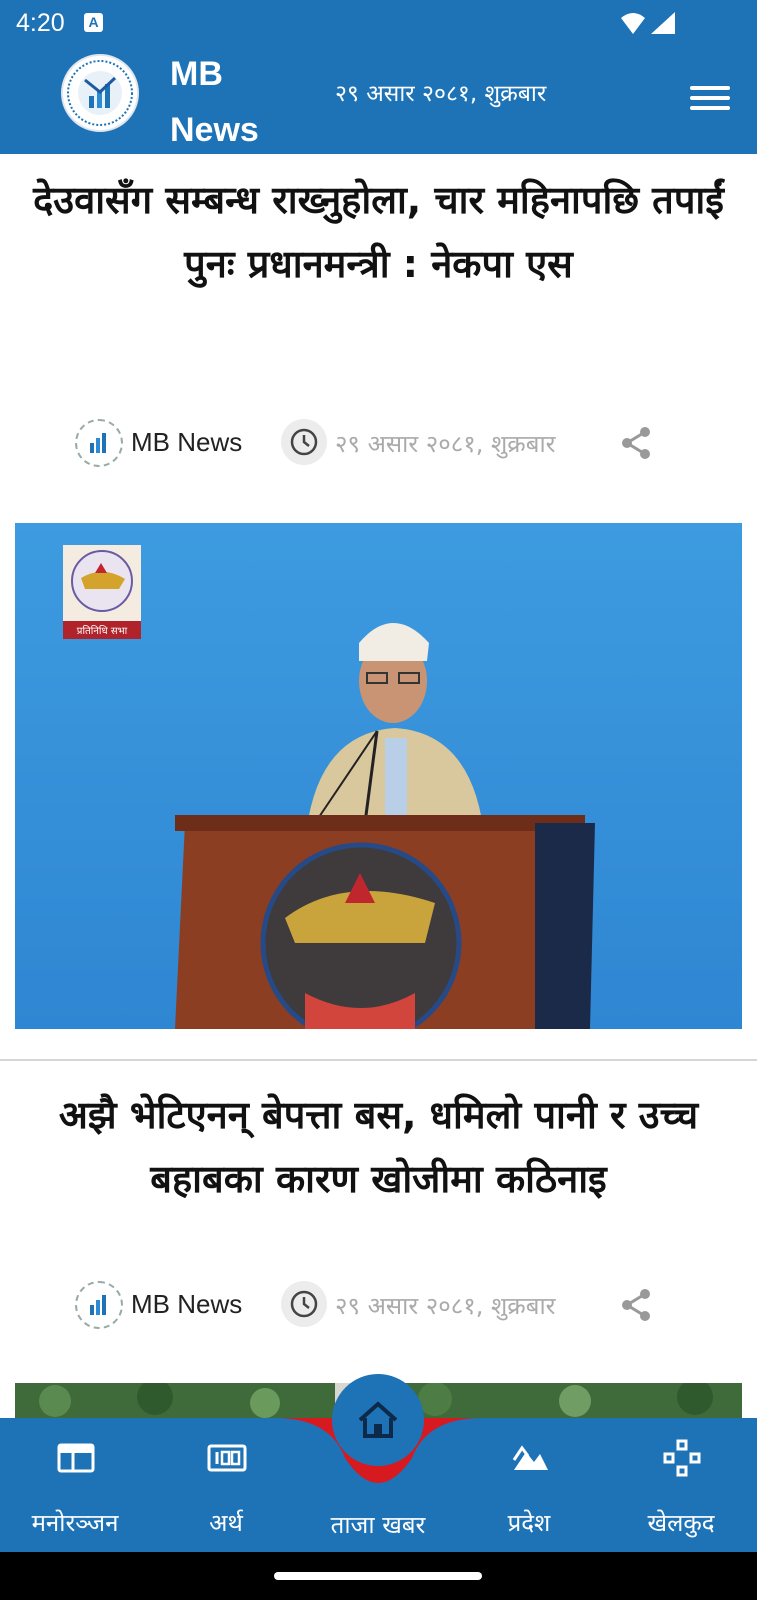  What do you see at coordinates (226, 1523) in the screenshot?
I see `nav-label: अर्थ` at bounding box center [226, 1523].